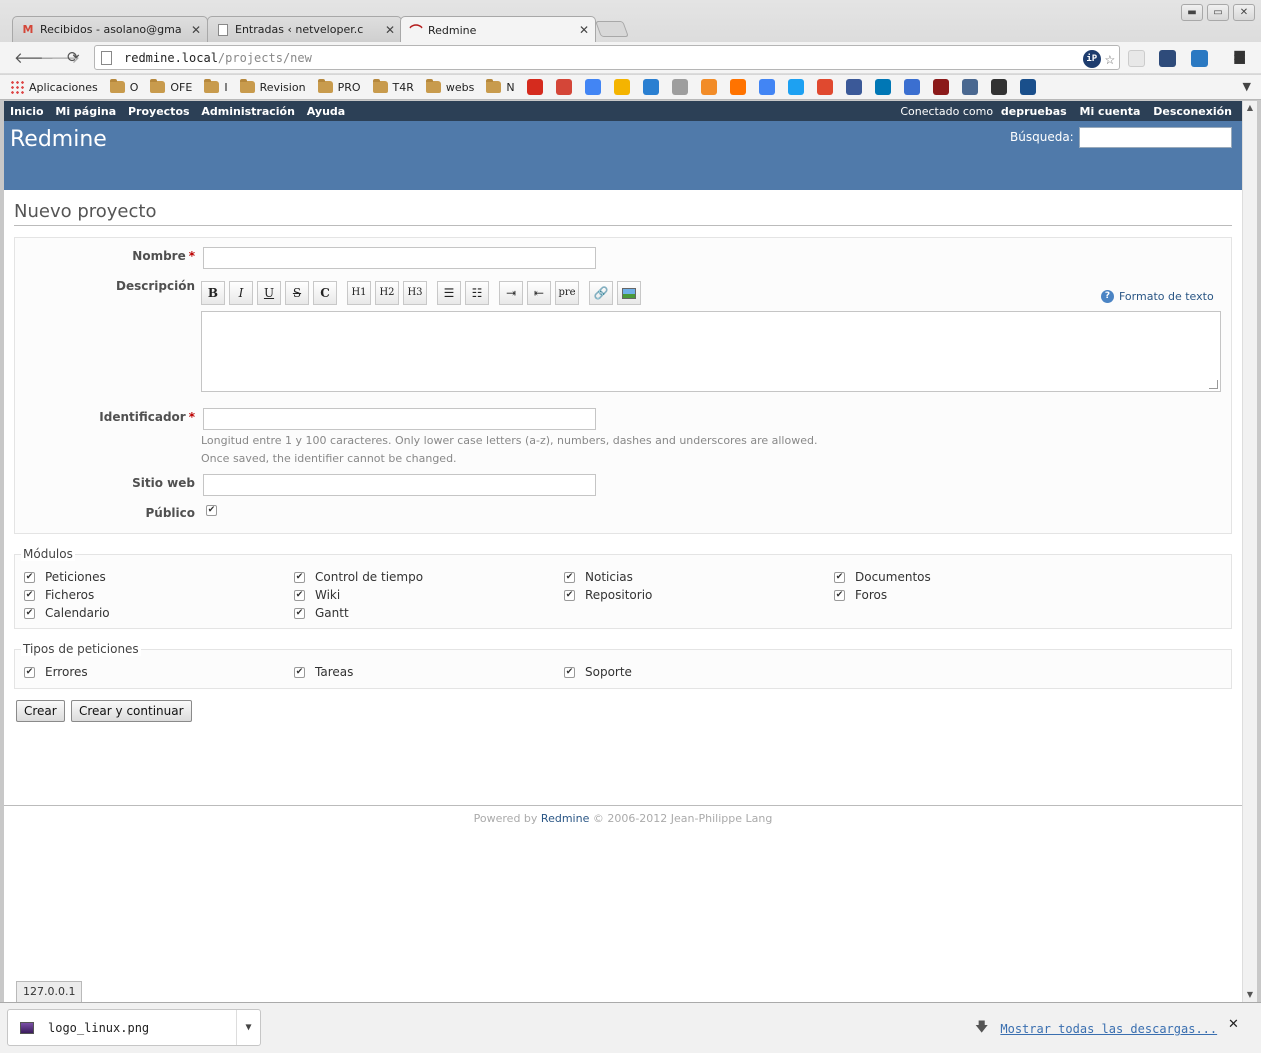  What do you see at coordinates (393, 86) in the screenshot?
I see `bookmark-folder: T4R` at bounding box center [393, 86].